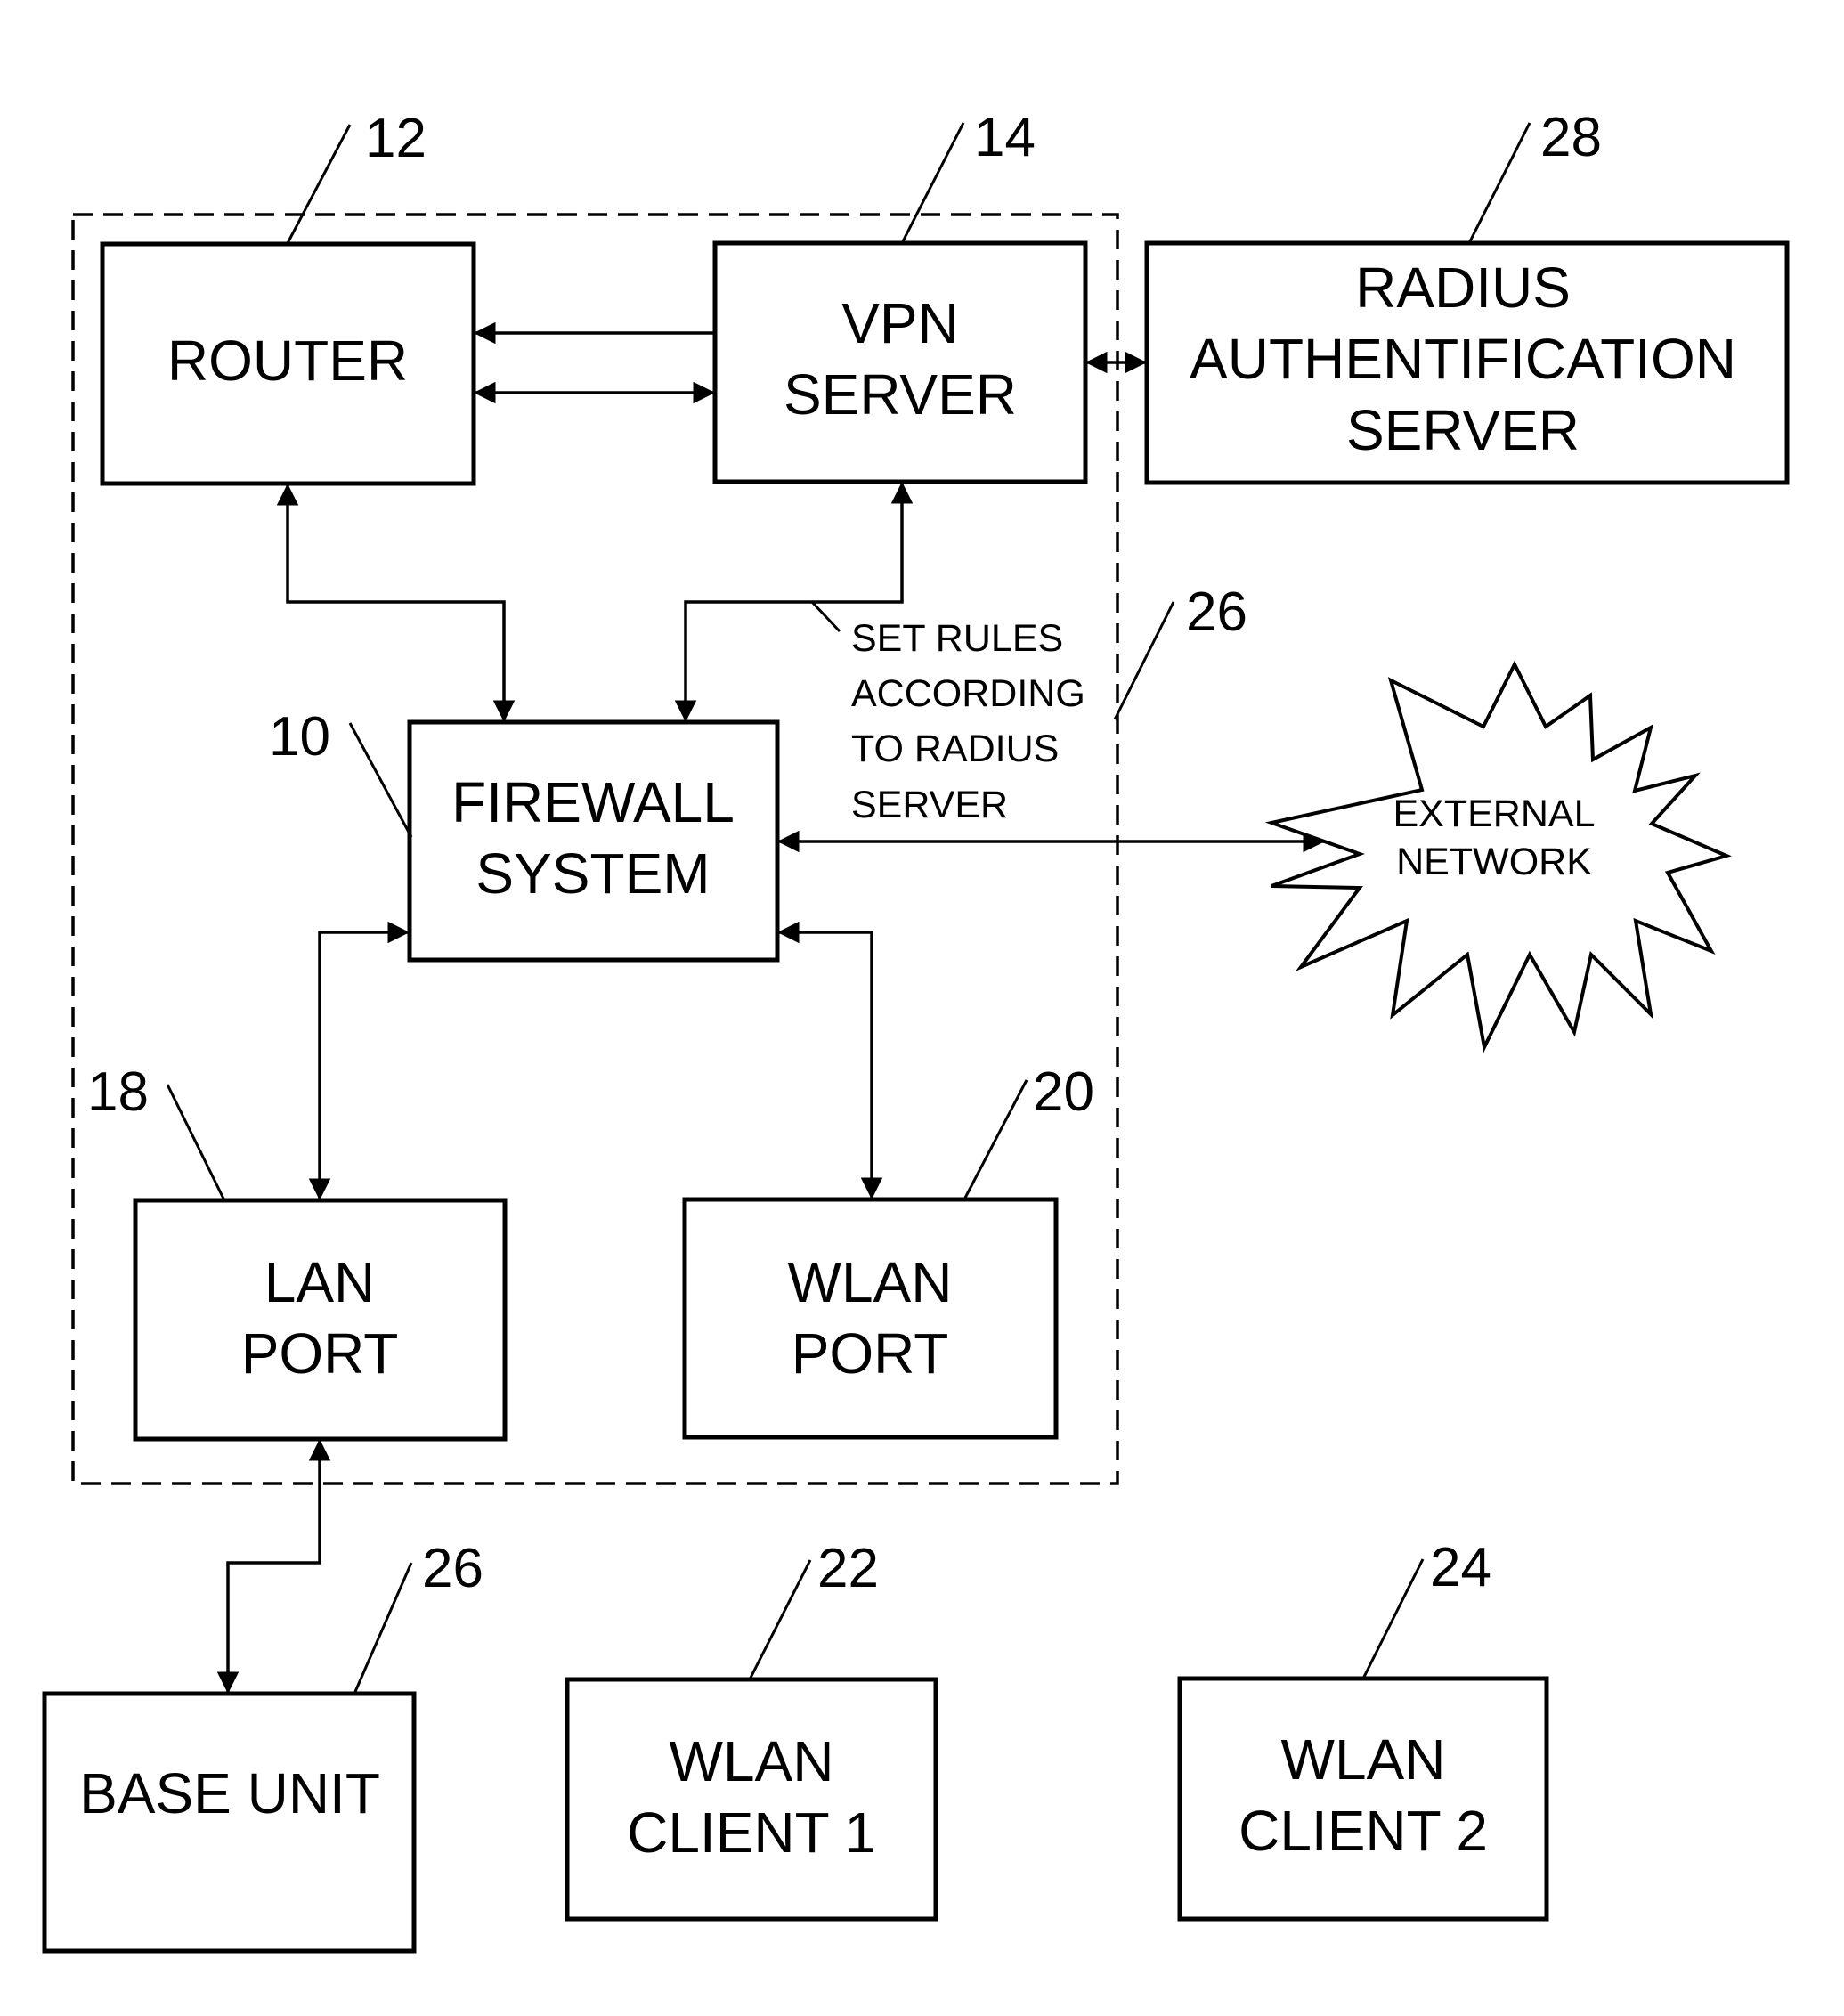  What do you see at coordinates (1363, 1759) in the screenshot?
I see `wlan-client-2-label-line1: WLAN` at bounding box center [1363, 1759].